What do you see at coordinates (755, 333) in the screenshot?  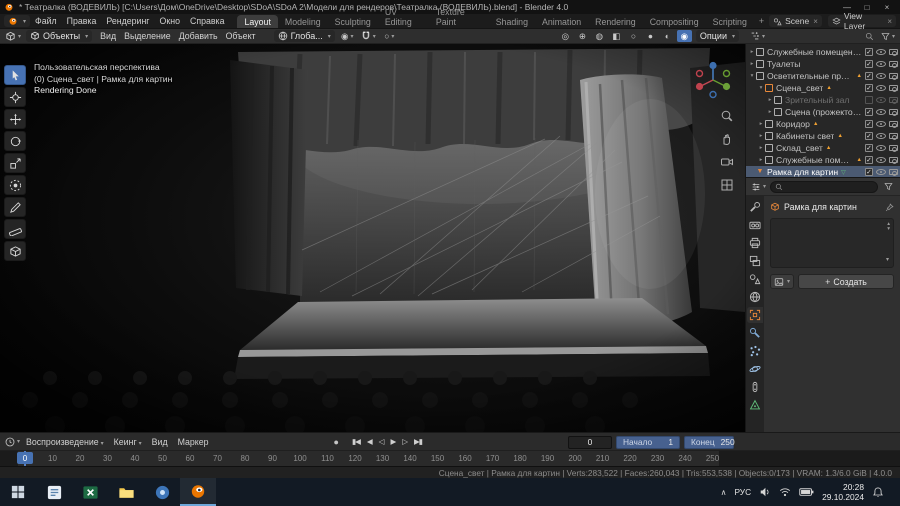 I see `properties-tab-modifiers` at bounding box center [755, 333].